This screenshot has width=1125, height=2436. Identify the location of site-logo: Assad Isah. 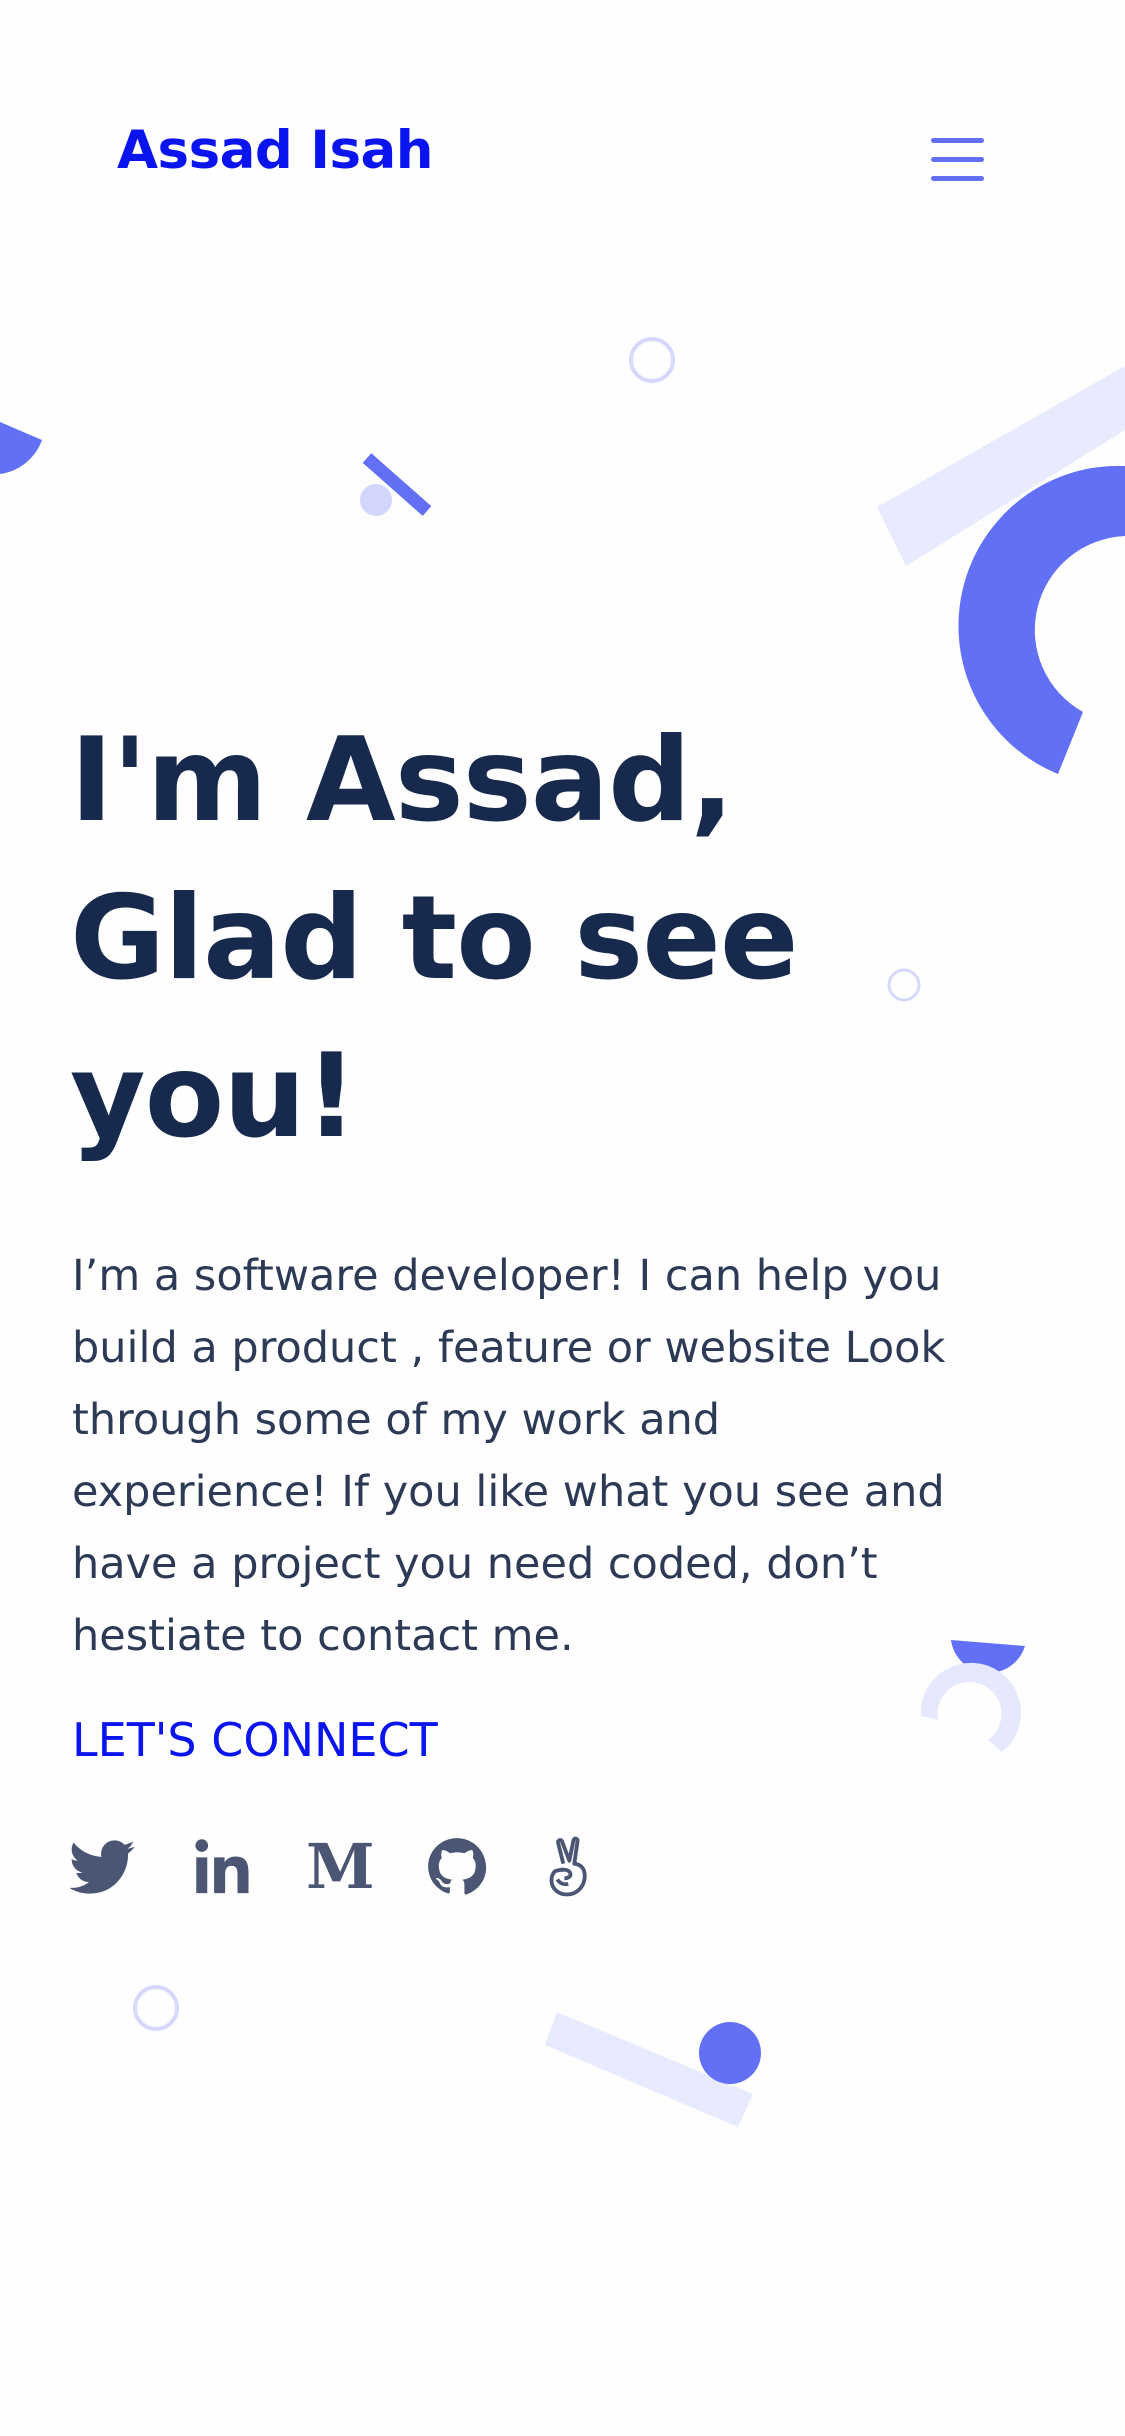
(275, 150).